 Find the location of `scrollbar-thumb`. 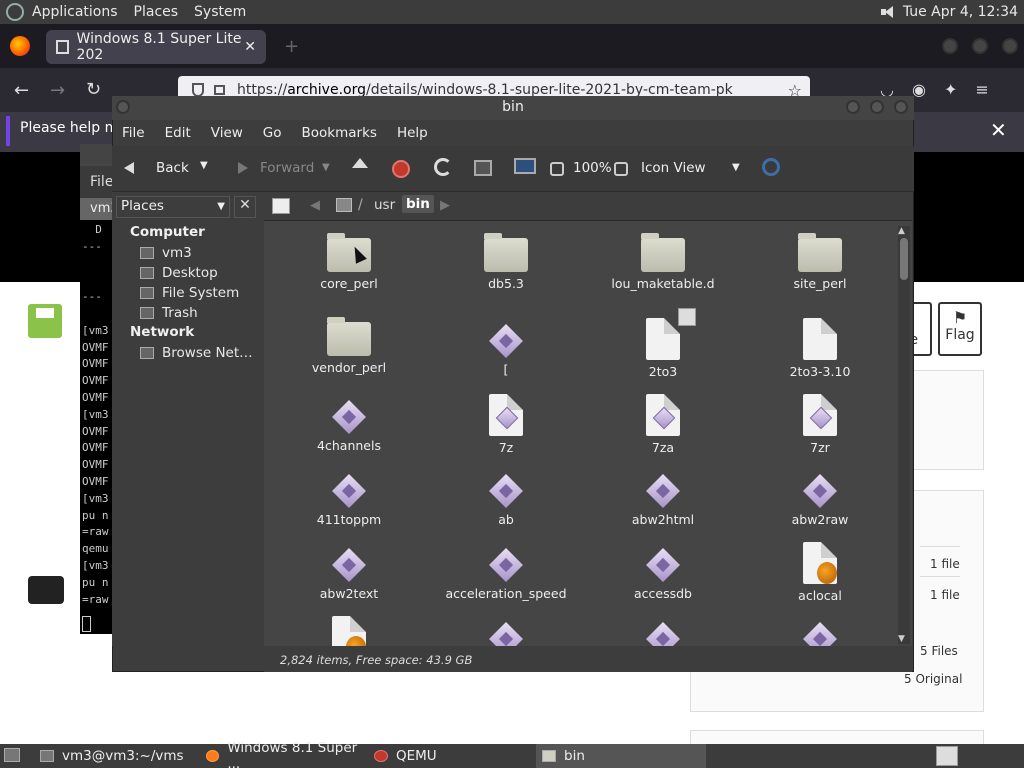

scrollbar-thumb is located at coordinates (904, 259).